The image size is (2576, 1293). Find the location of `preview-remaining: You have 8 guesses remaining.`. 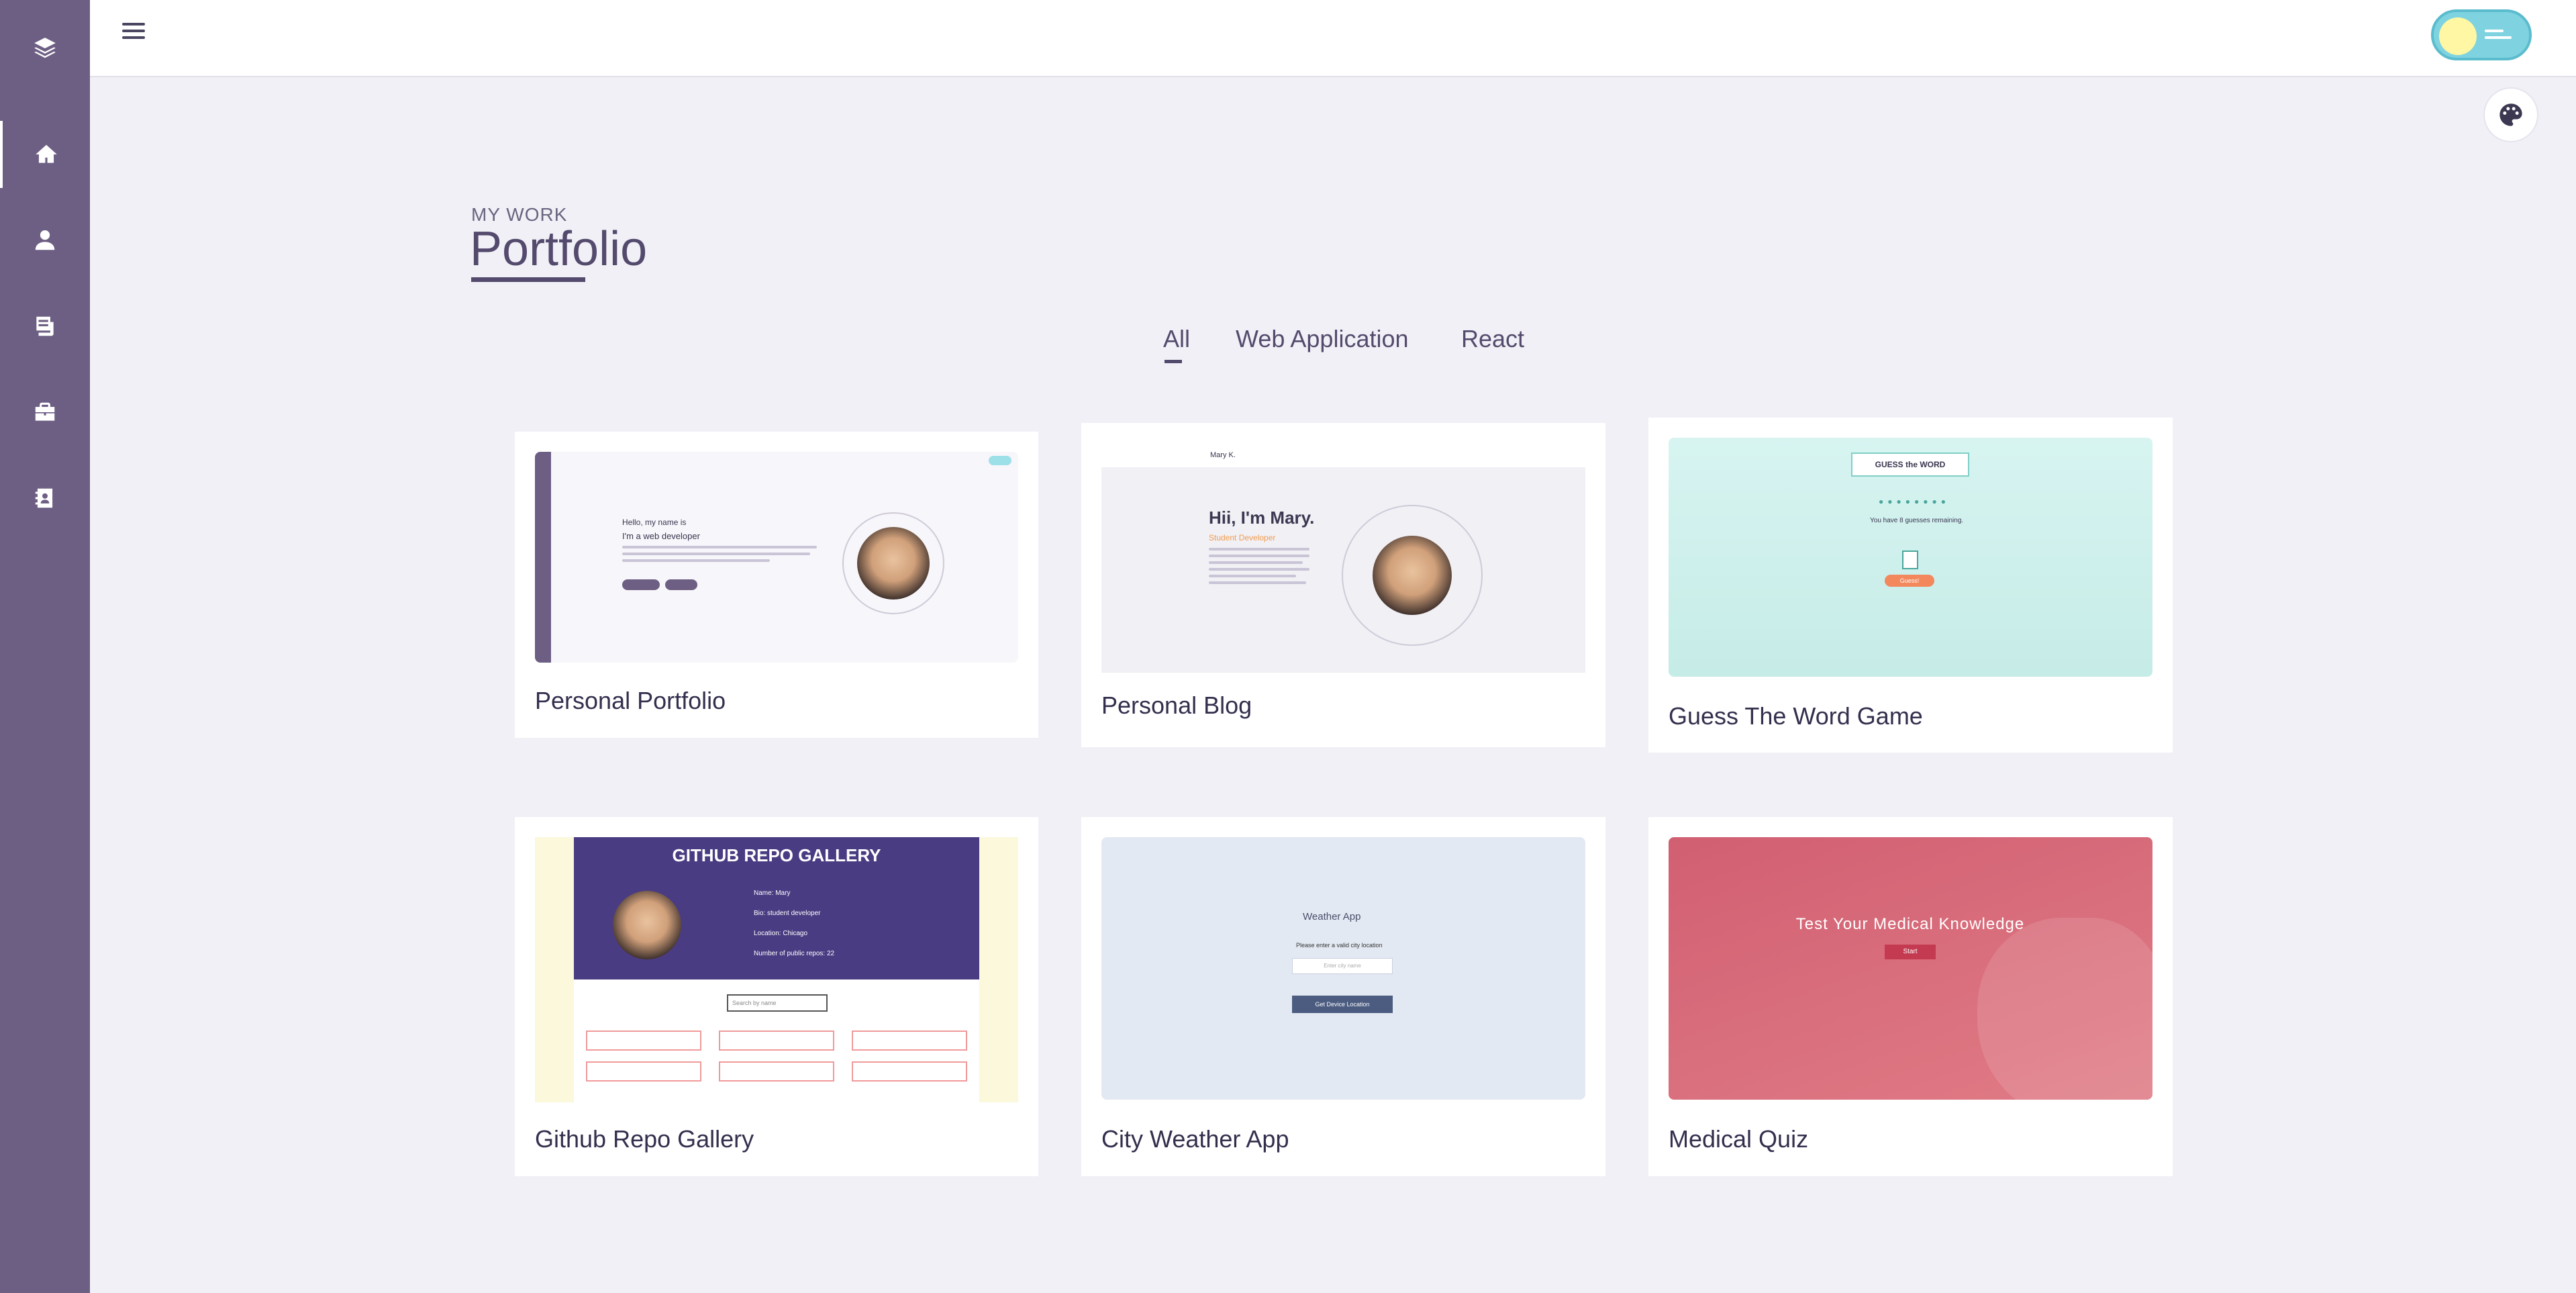

preview-remaining: You have 8 guesses remaining. is located at coordinates (1917, 521).